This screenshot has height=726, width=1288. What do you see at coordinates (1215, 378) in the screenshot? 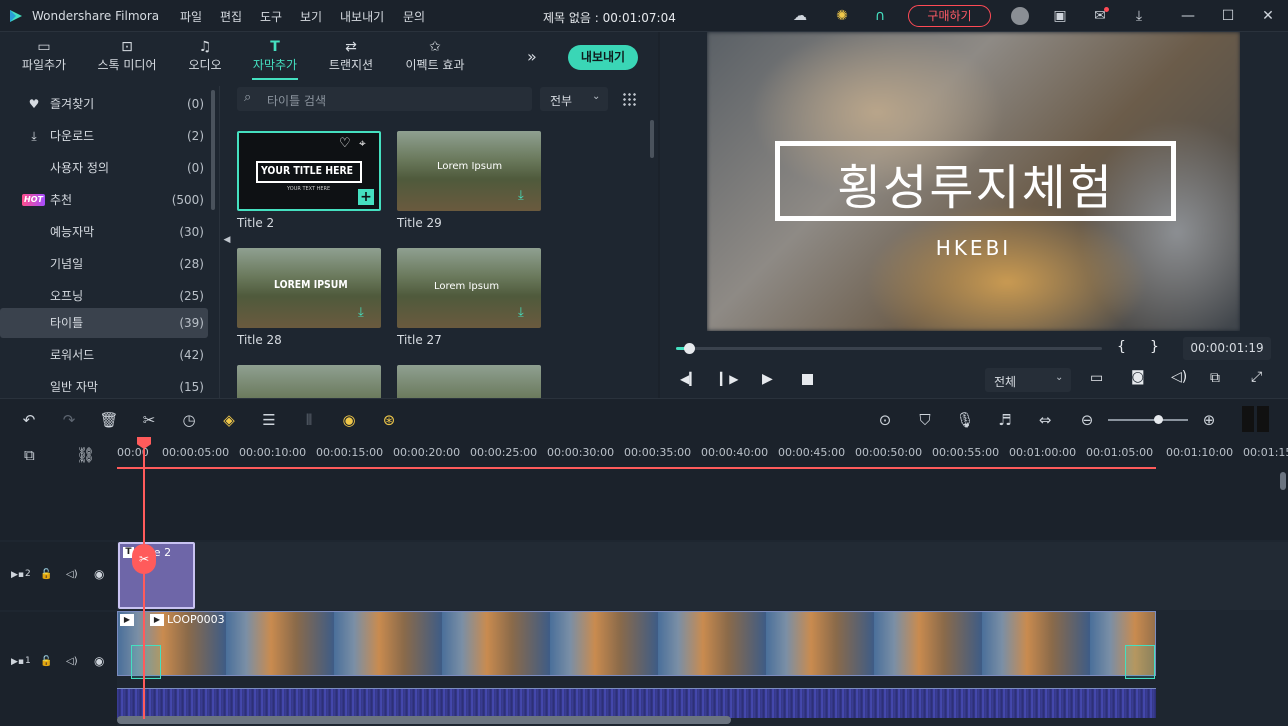
I see `pip-icon: ⧉` at bounding box center [1215, 378].